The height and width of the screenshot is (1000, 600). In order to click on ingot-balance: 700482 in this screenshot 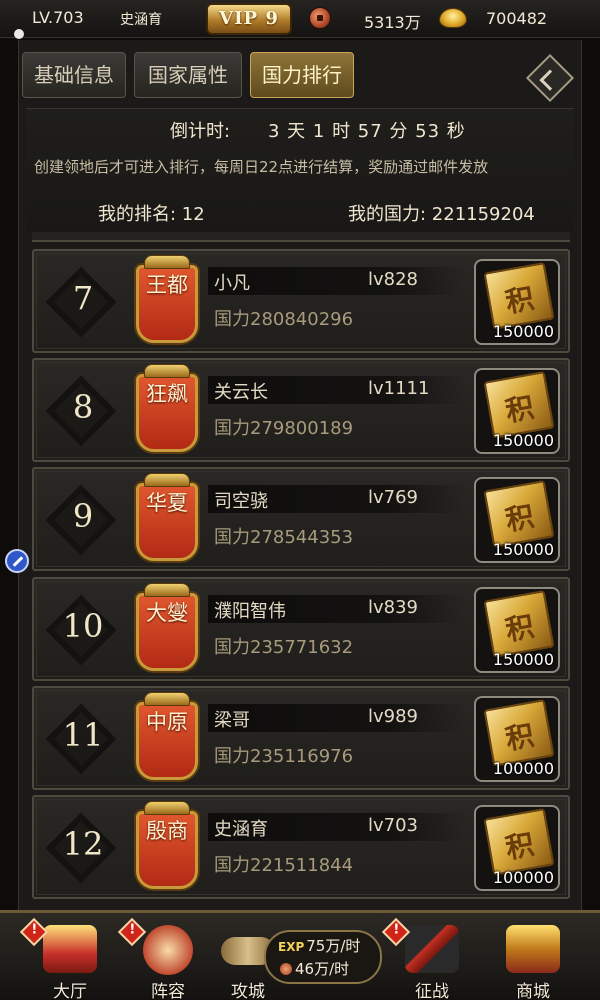, I will do `click(517, 18)`.